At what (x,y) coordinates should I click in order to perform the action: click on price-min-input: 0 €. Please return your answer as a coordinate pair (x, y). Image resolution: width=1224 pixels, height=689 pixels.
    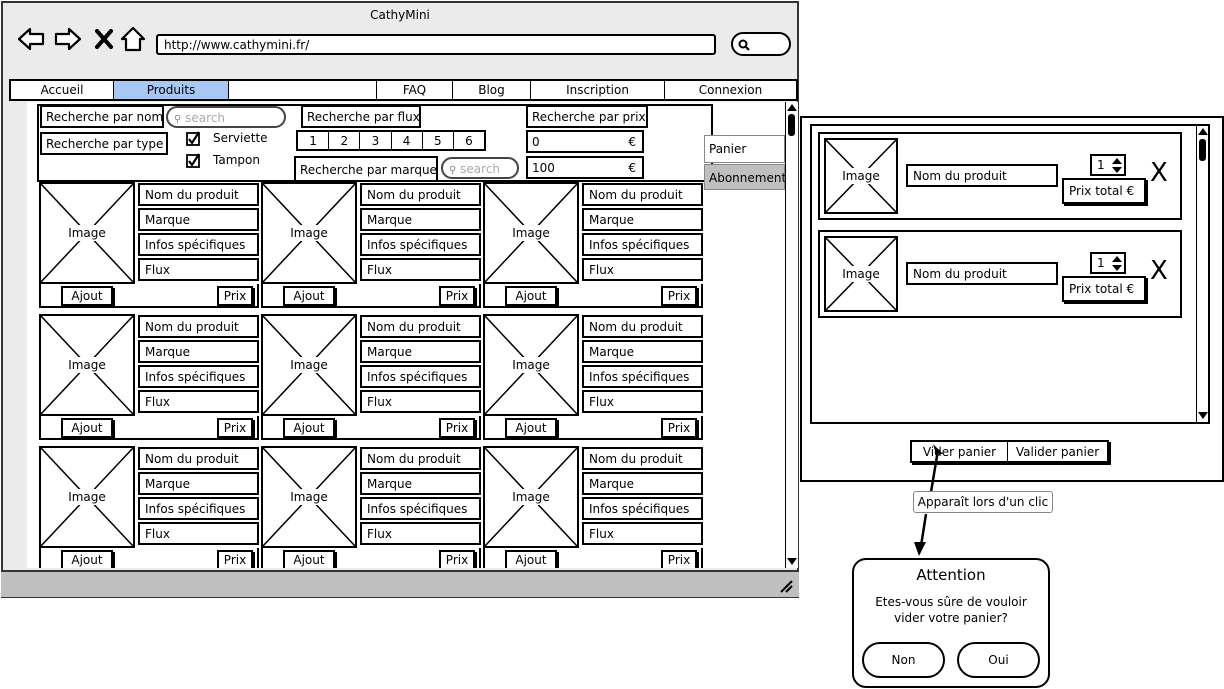
    Looking at the image, I should click on (585, 141).